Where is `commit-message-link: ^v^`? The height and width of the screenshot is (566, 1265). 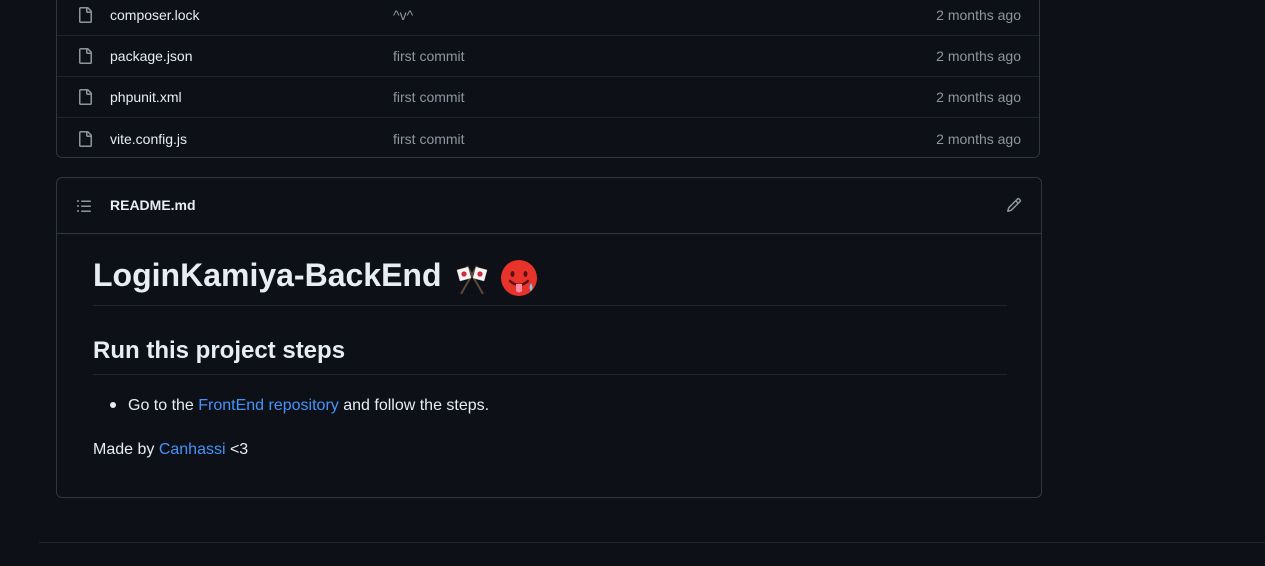
commit-message-link: ^v^ is located at coordinates (403, 15).